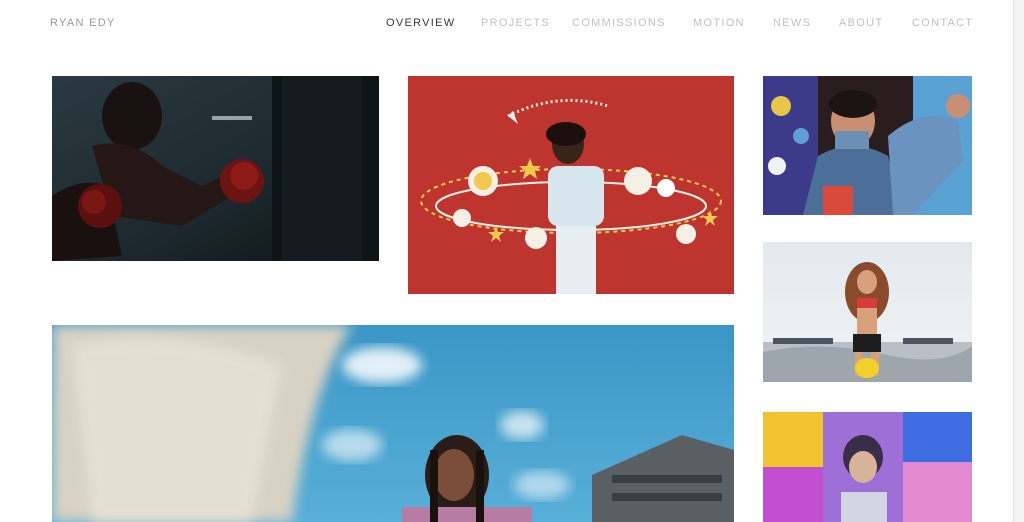 The image size is (1024, 522). I want to click on denim-group-photo, so click(867, 145).